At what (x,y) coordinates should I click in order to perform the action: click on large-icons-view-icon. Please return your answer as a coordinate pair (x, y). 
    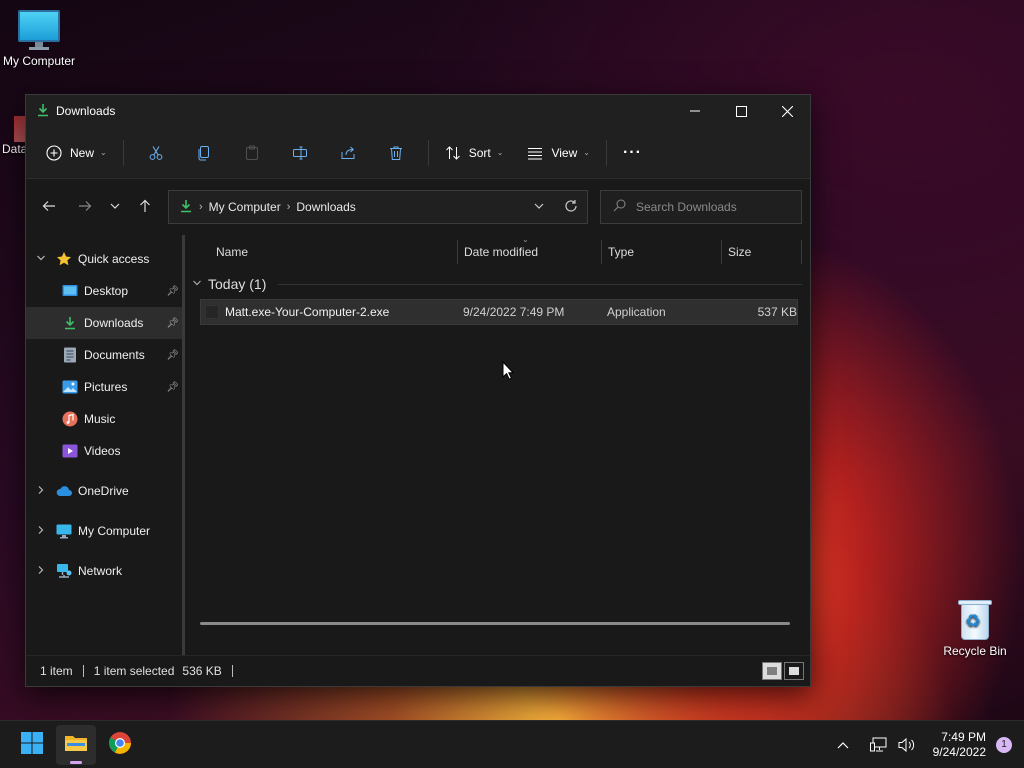
    Looking at the image, I should click on (794, 670).